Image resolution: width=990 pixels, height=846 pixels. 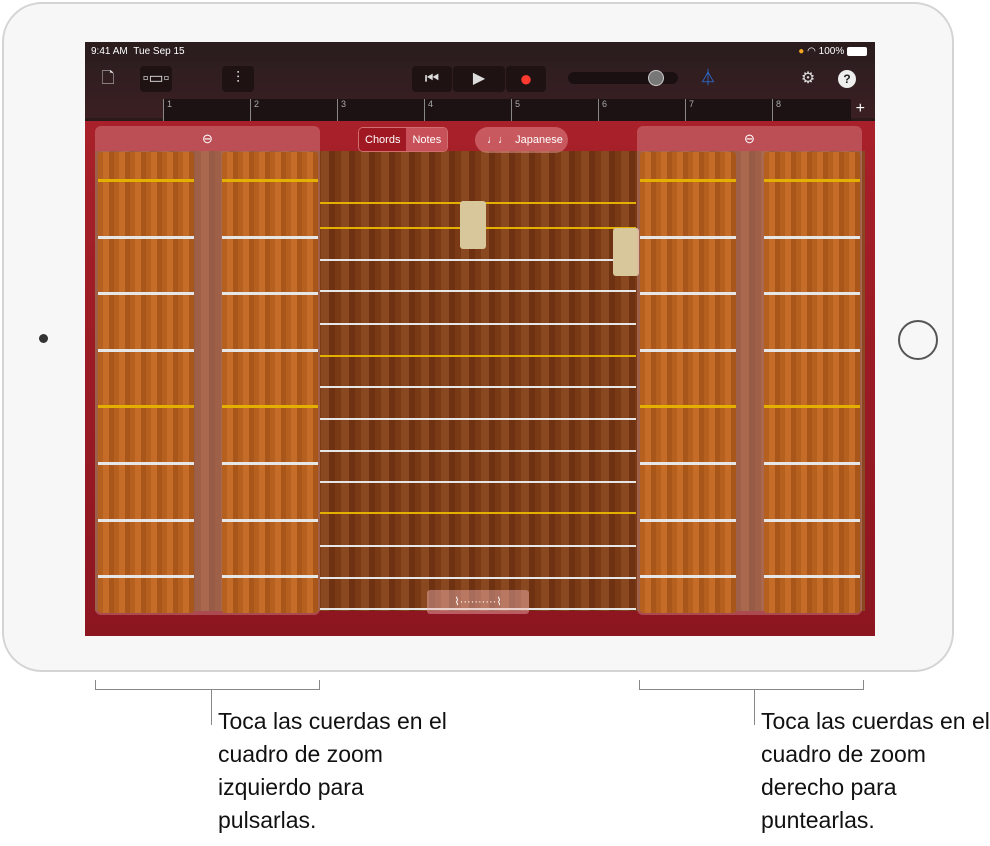 I want to click on volume-knob, so click(x=656, y=78).